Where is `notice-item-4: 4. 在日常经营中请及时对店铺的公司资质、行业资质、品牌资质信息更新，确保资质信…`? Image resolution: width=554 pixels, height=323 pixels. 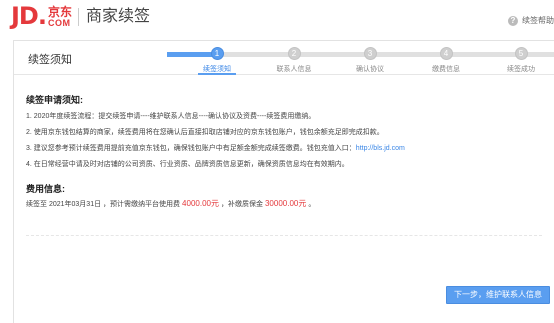
notice-item-4: 4. 在日常经营中请及时对店铺的公司资质、行业资质、品牌资质信息更新，确保资质信… is located at coordinates (187, 164).